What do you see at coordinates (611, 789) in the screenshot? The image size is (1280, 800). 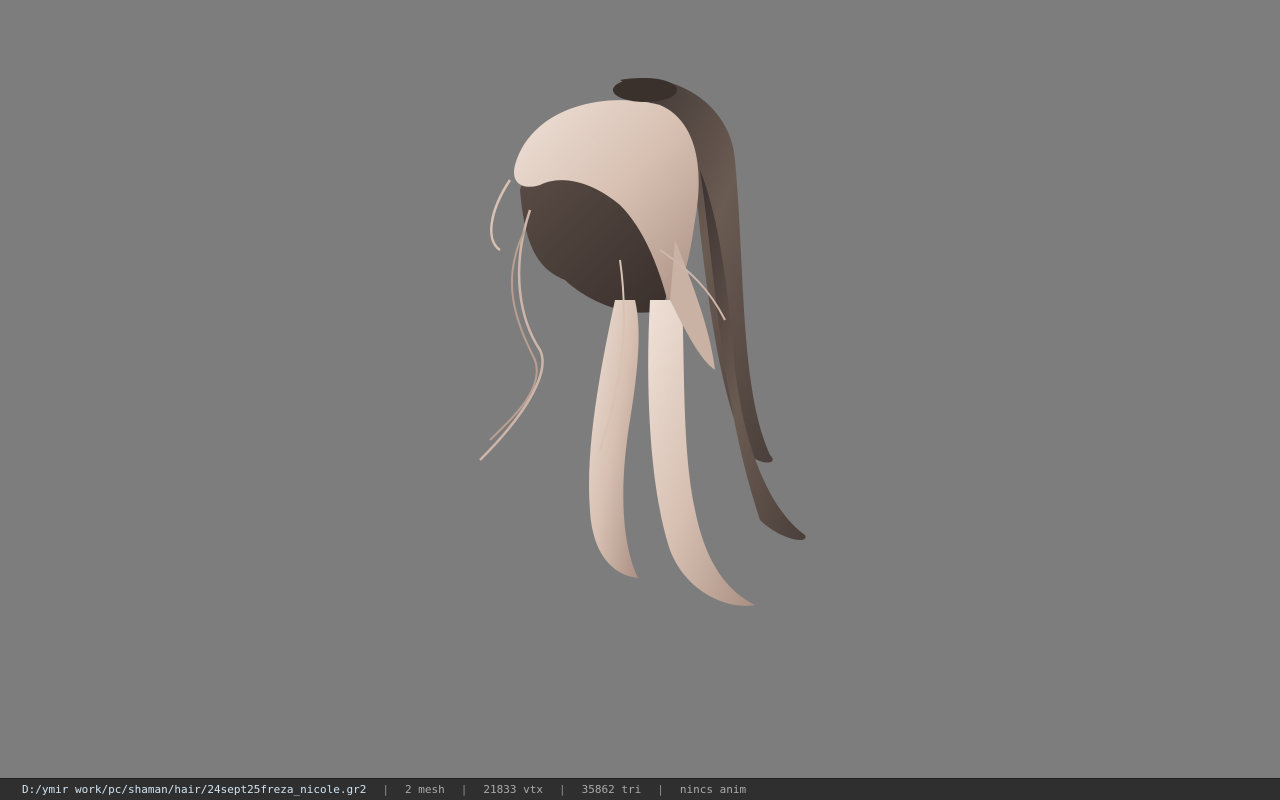 I see `triangle-count: 35862 tri` at bounding box center [611, 789].